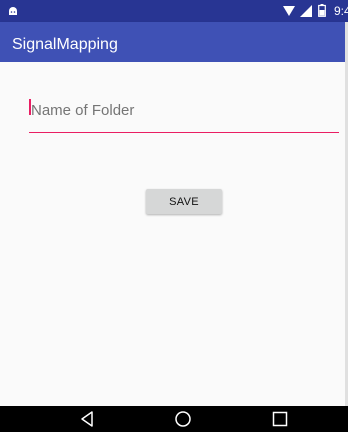 The image size is (348, 432). What do you see at coordinates (65, 44) in the screenshot?
I see `app-title: SignalMapping` at bounding box center [65, 44].